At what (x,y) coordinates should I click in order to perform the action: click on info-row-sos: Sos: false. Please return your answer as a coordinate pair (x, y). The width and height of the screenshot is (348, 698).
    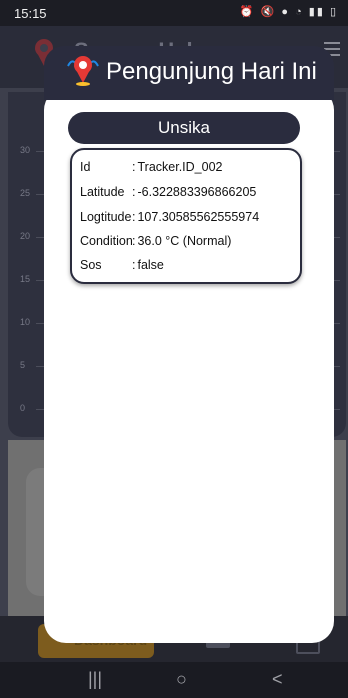
    Looking at the image, I should click on (122, 265).